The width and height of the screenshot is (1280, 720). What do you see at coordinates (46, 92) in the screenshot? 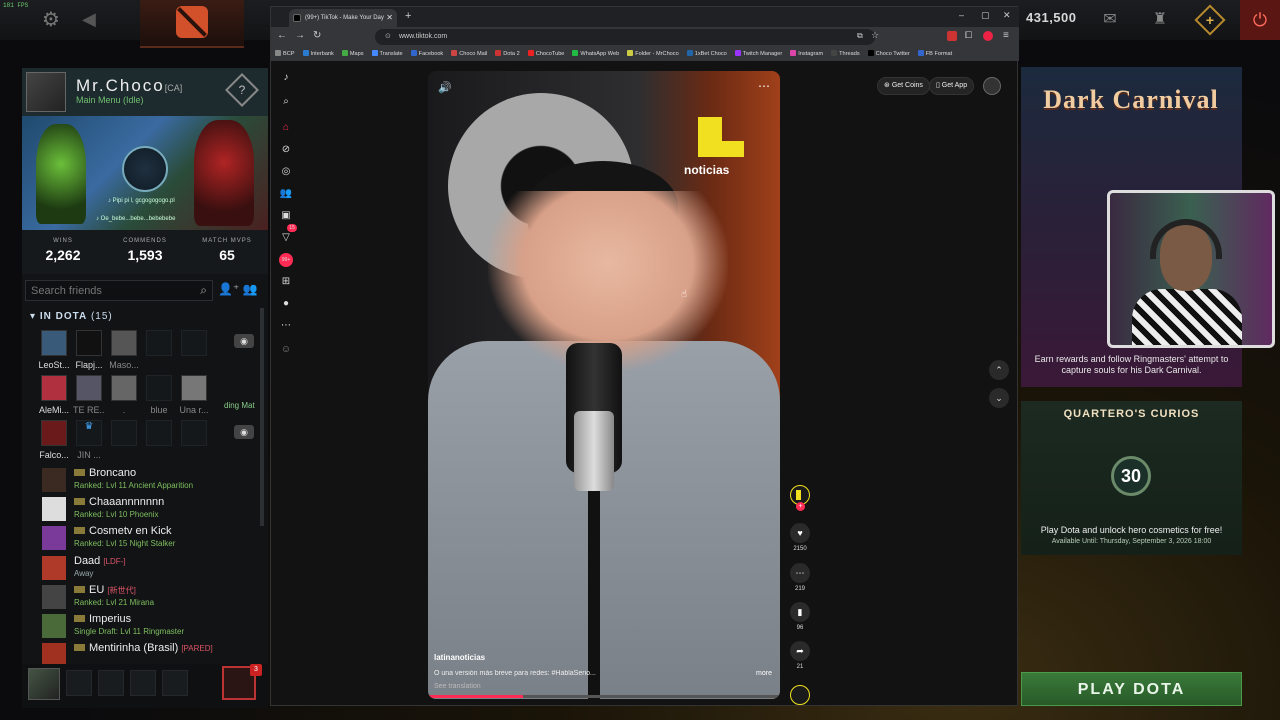
I see `profile-avatar` at bounding box center [46, 92].